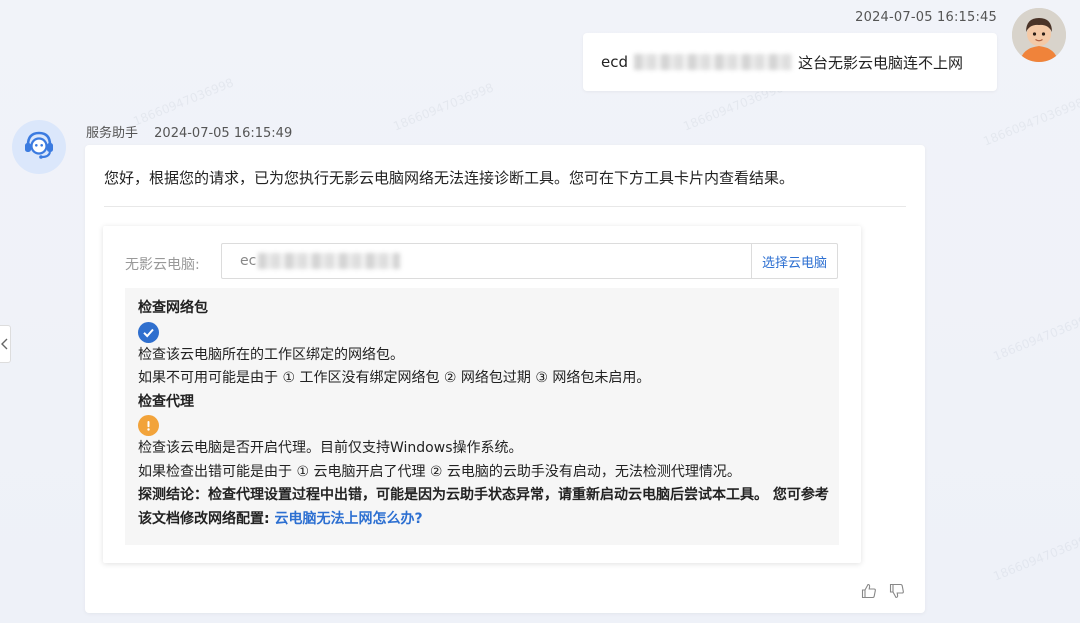  I want to click on cloud-pc-value-prefix: ec, so click(248, 261).